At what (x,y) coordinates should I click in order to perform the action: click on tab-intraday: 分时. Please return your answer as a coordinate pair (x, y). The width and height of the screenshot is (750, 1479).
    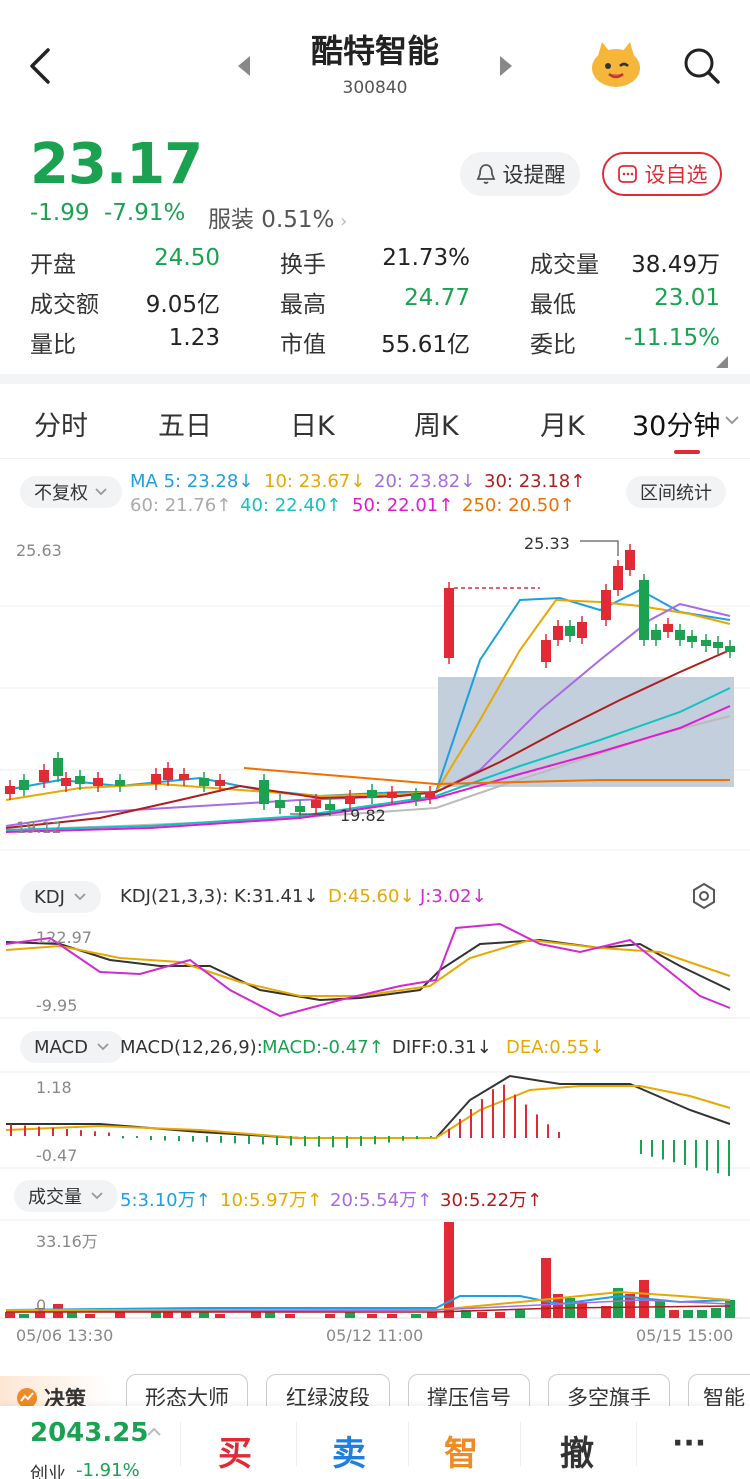
    Looking at the image, I should click on (61, 423).